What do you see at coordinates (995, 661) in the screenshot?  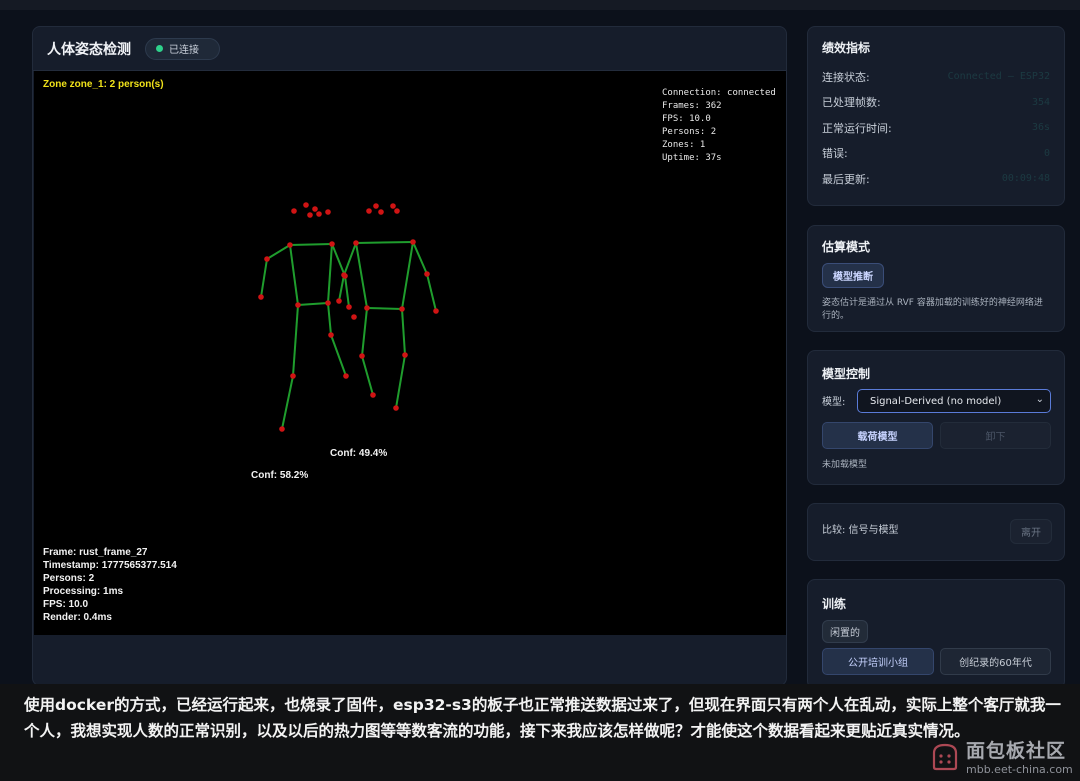 I see `record-60s-button: 创纪录的60年代` at bounding box center [995, 661].